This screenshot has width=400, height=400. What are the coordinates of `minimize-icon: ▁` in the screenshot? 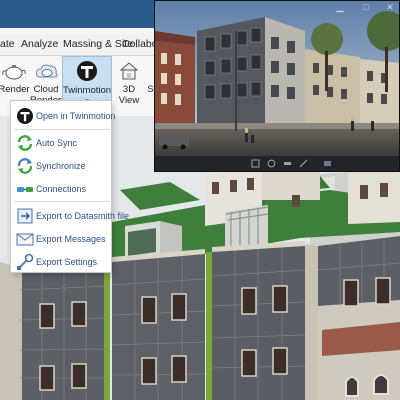 It's located at (340, 7).